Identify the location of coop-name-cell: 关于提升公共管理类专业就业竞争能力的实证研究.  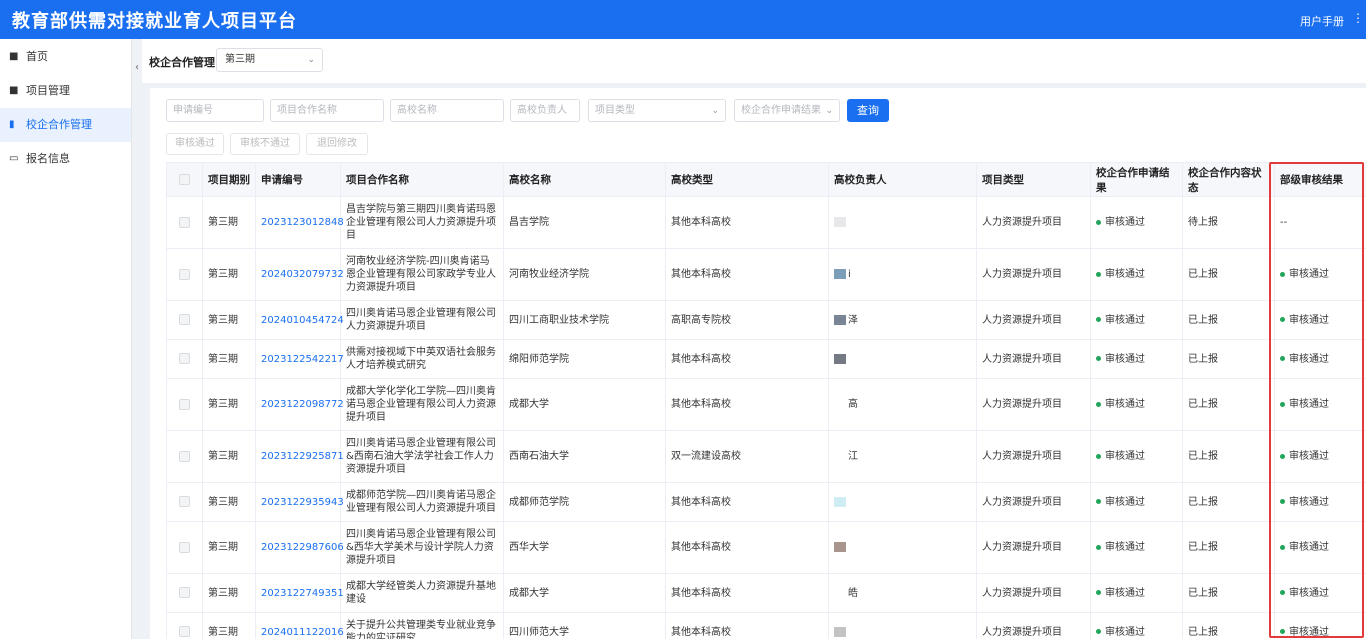
(422, 625).